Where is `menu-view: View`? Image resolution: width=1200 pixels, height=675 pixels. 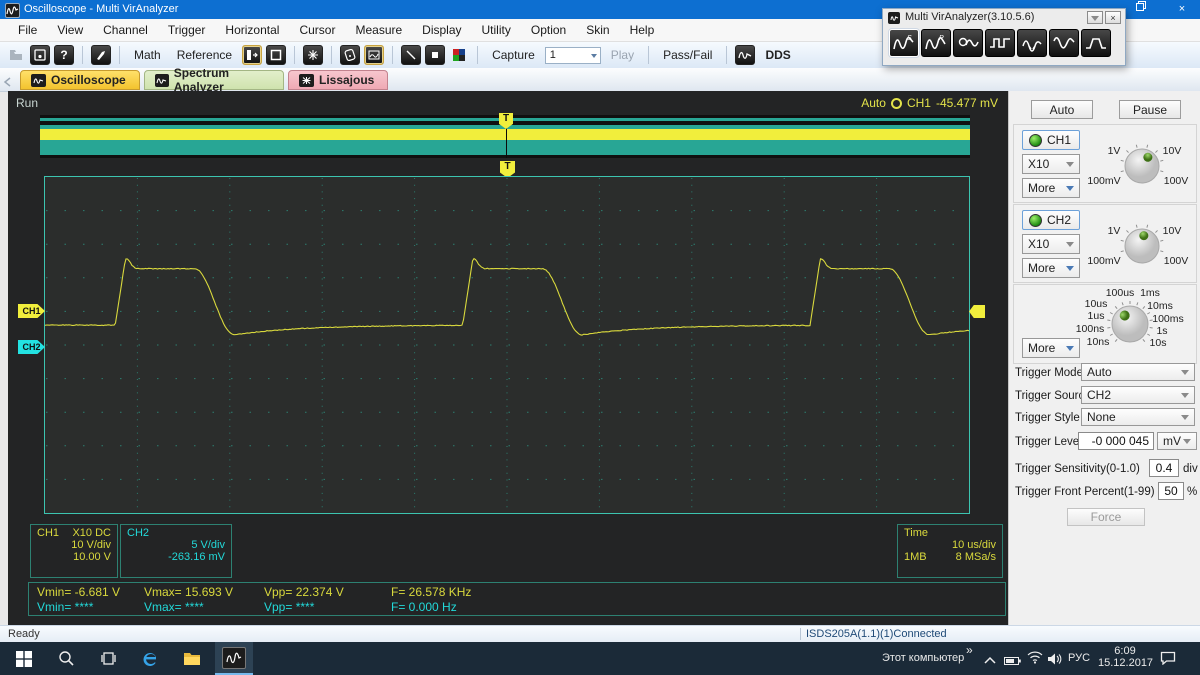 menu-view: View is located at coordinates (70, 30).